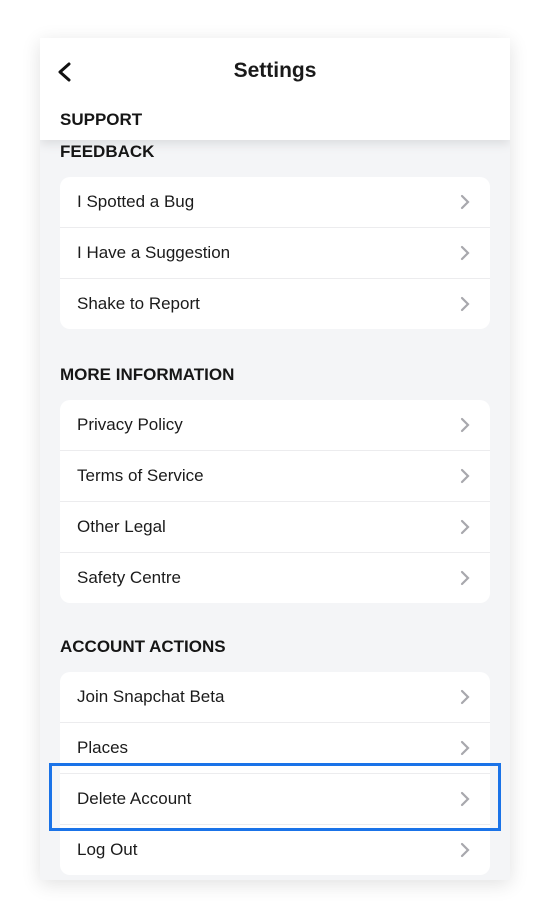 This screenshot has width=550, height=919. I want to click on item-label: Shake to Report, so click(138, 303).